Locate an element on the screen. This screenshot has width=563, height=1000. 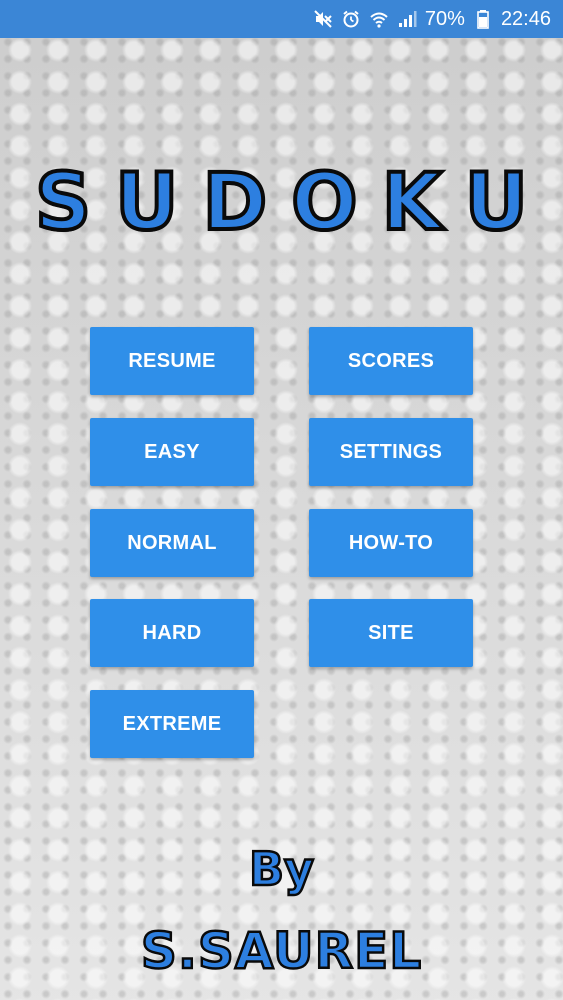
site-button: SITE is located at coordinates (391, 633).